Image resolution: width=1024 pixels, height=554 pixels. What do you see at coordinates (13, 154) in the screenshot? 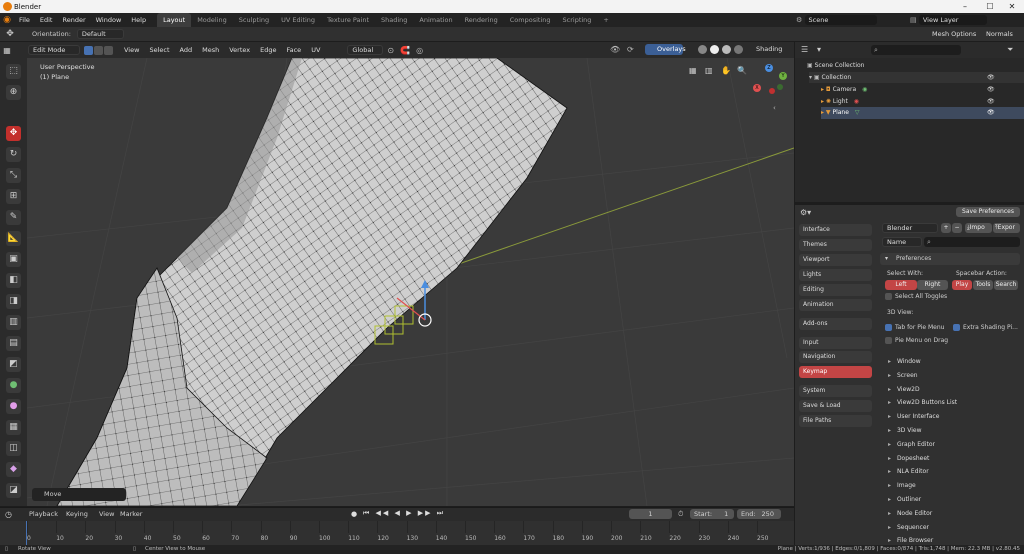
I see `rotate-tool-icon: ↻` at bounding box center [13, 154].